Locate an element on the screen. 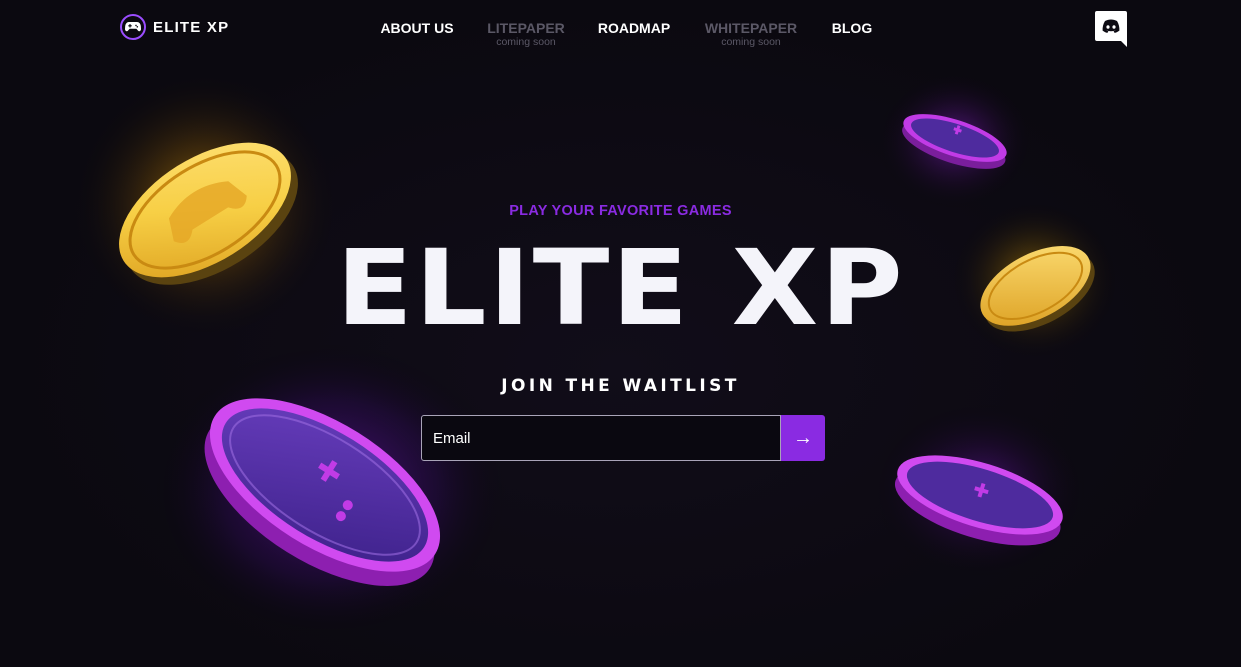 The image size is (1241, 667). nav-item-label: ABOUT US is located at coordinates (417, 28).